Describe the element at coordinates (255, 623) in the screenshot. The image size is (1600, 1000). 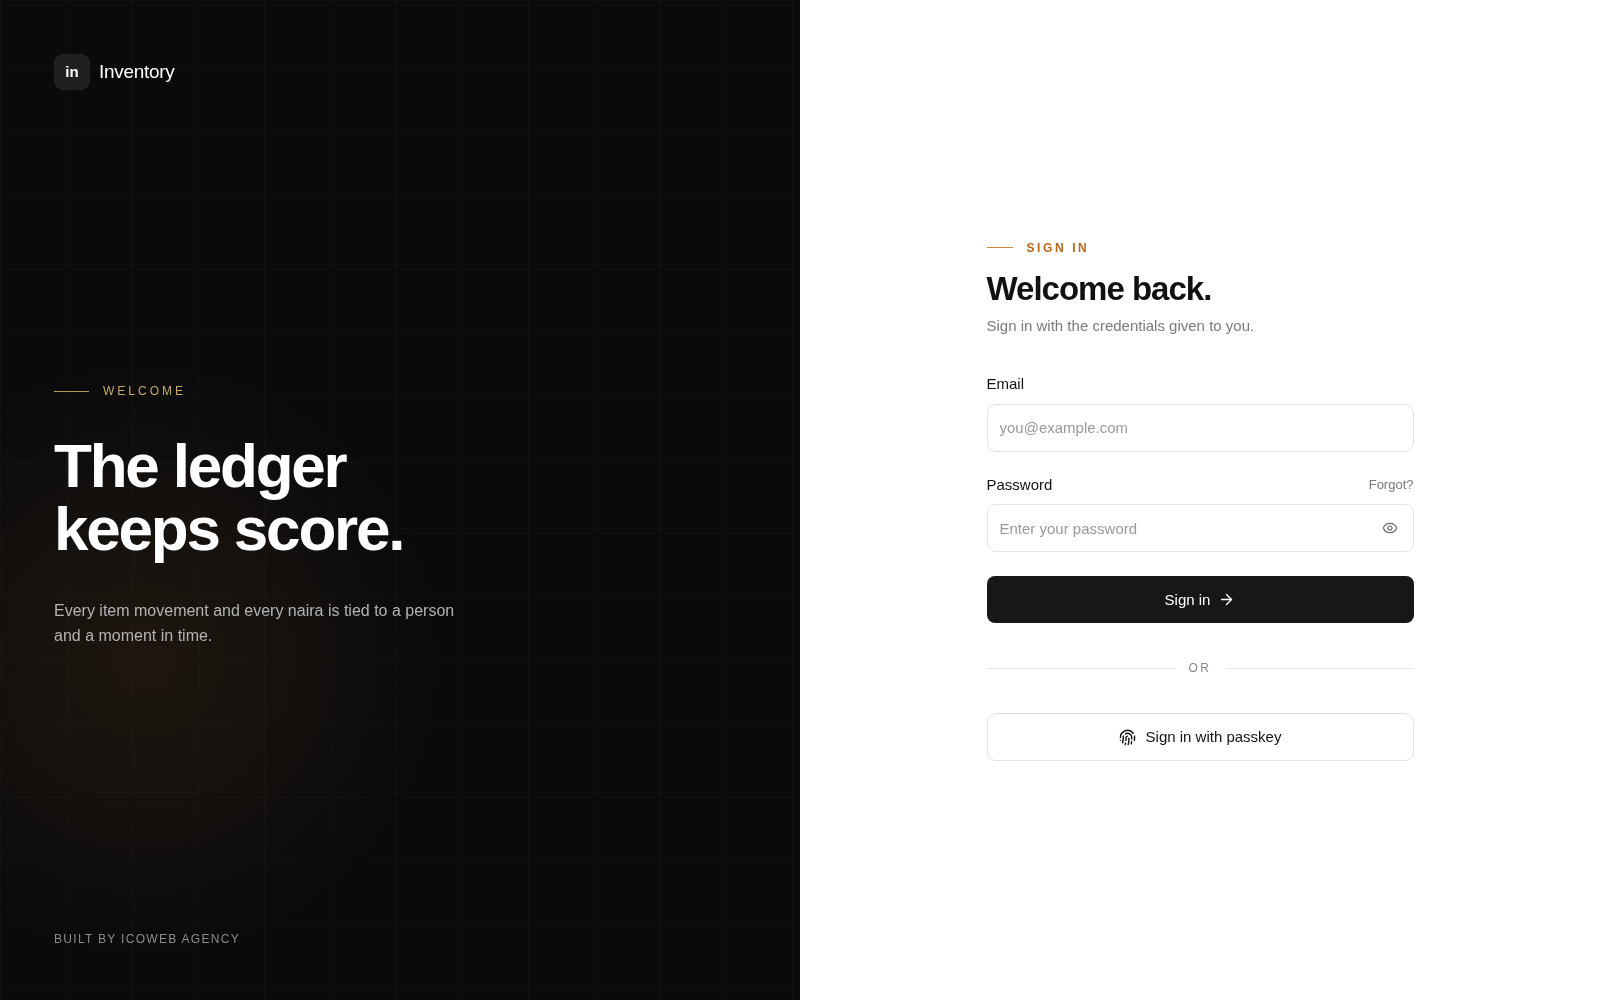
I see `hero-description: Every item movement and every naira is tied to a person and a moment in time.` at that location.